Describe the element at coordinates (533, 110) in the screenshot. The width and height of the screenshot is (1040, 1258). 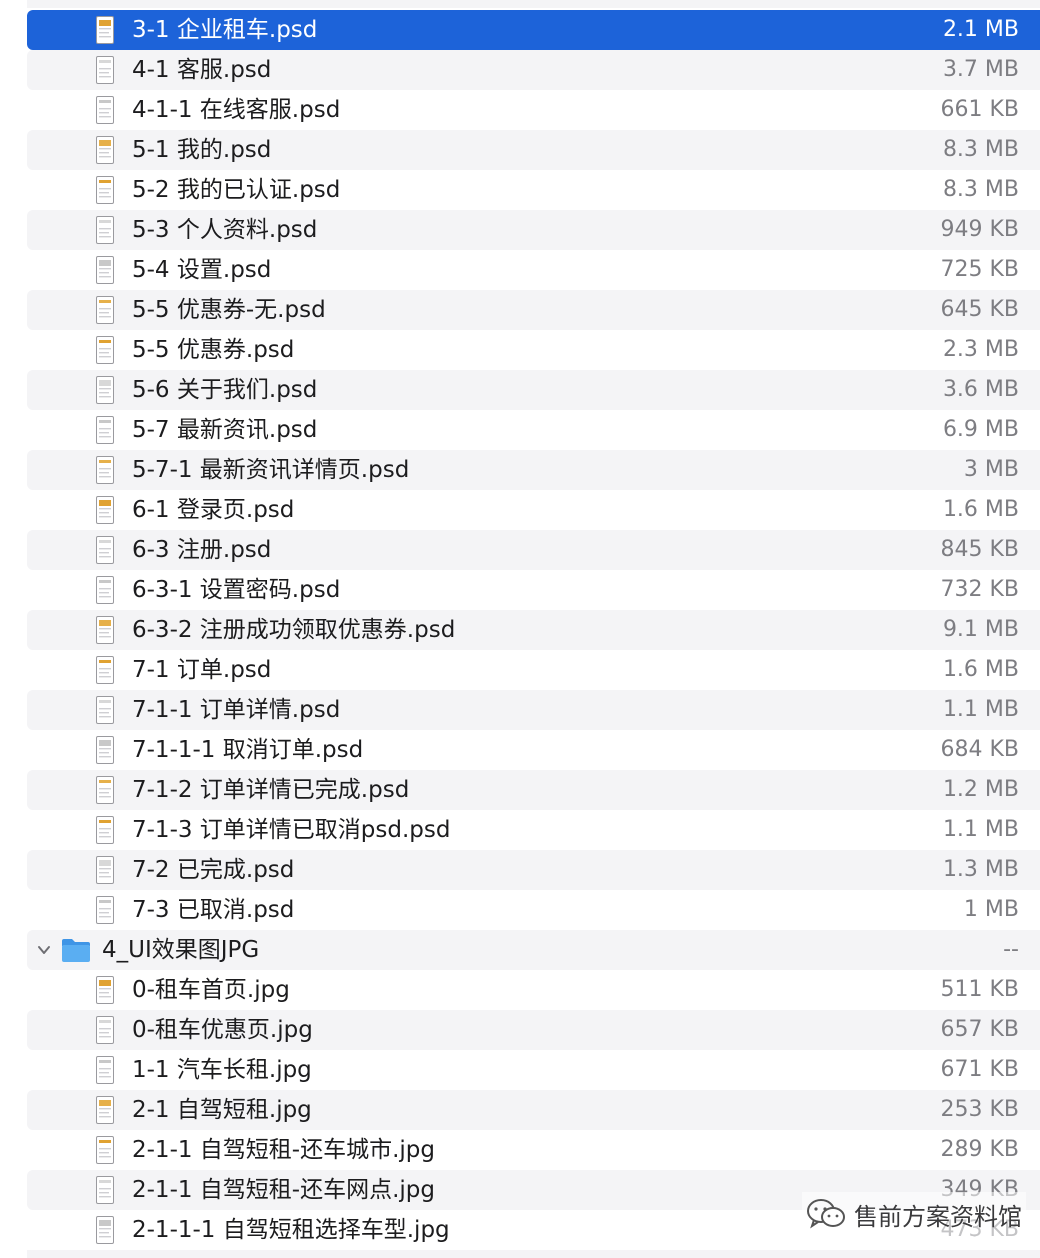
I see `file-row: 4-1-1 在线客服.psd 661 KB` at that location.